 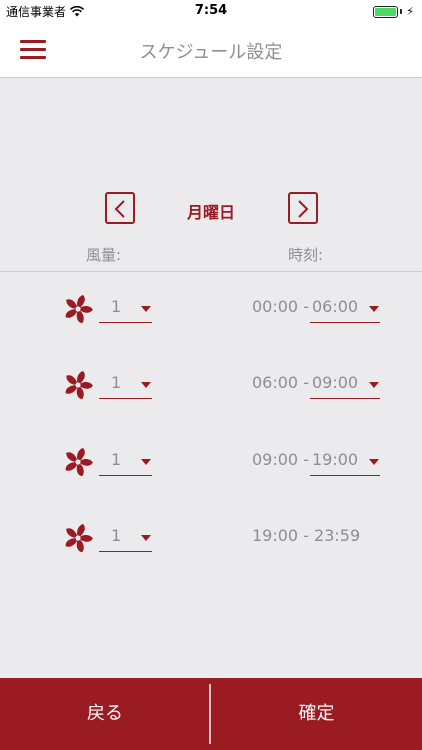 What do you see at coordinates (210, 212) in the screenshot?
I see `day-label: 月曜日` at bounding box center [210, 212].